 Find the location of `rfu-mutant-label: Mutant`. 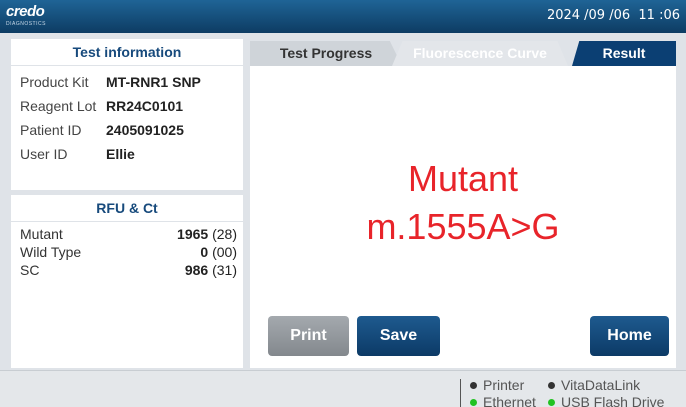

rfu-mutant-label: Mutant is located at coordinates (41, 234).